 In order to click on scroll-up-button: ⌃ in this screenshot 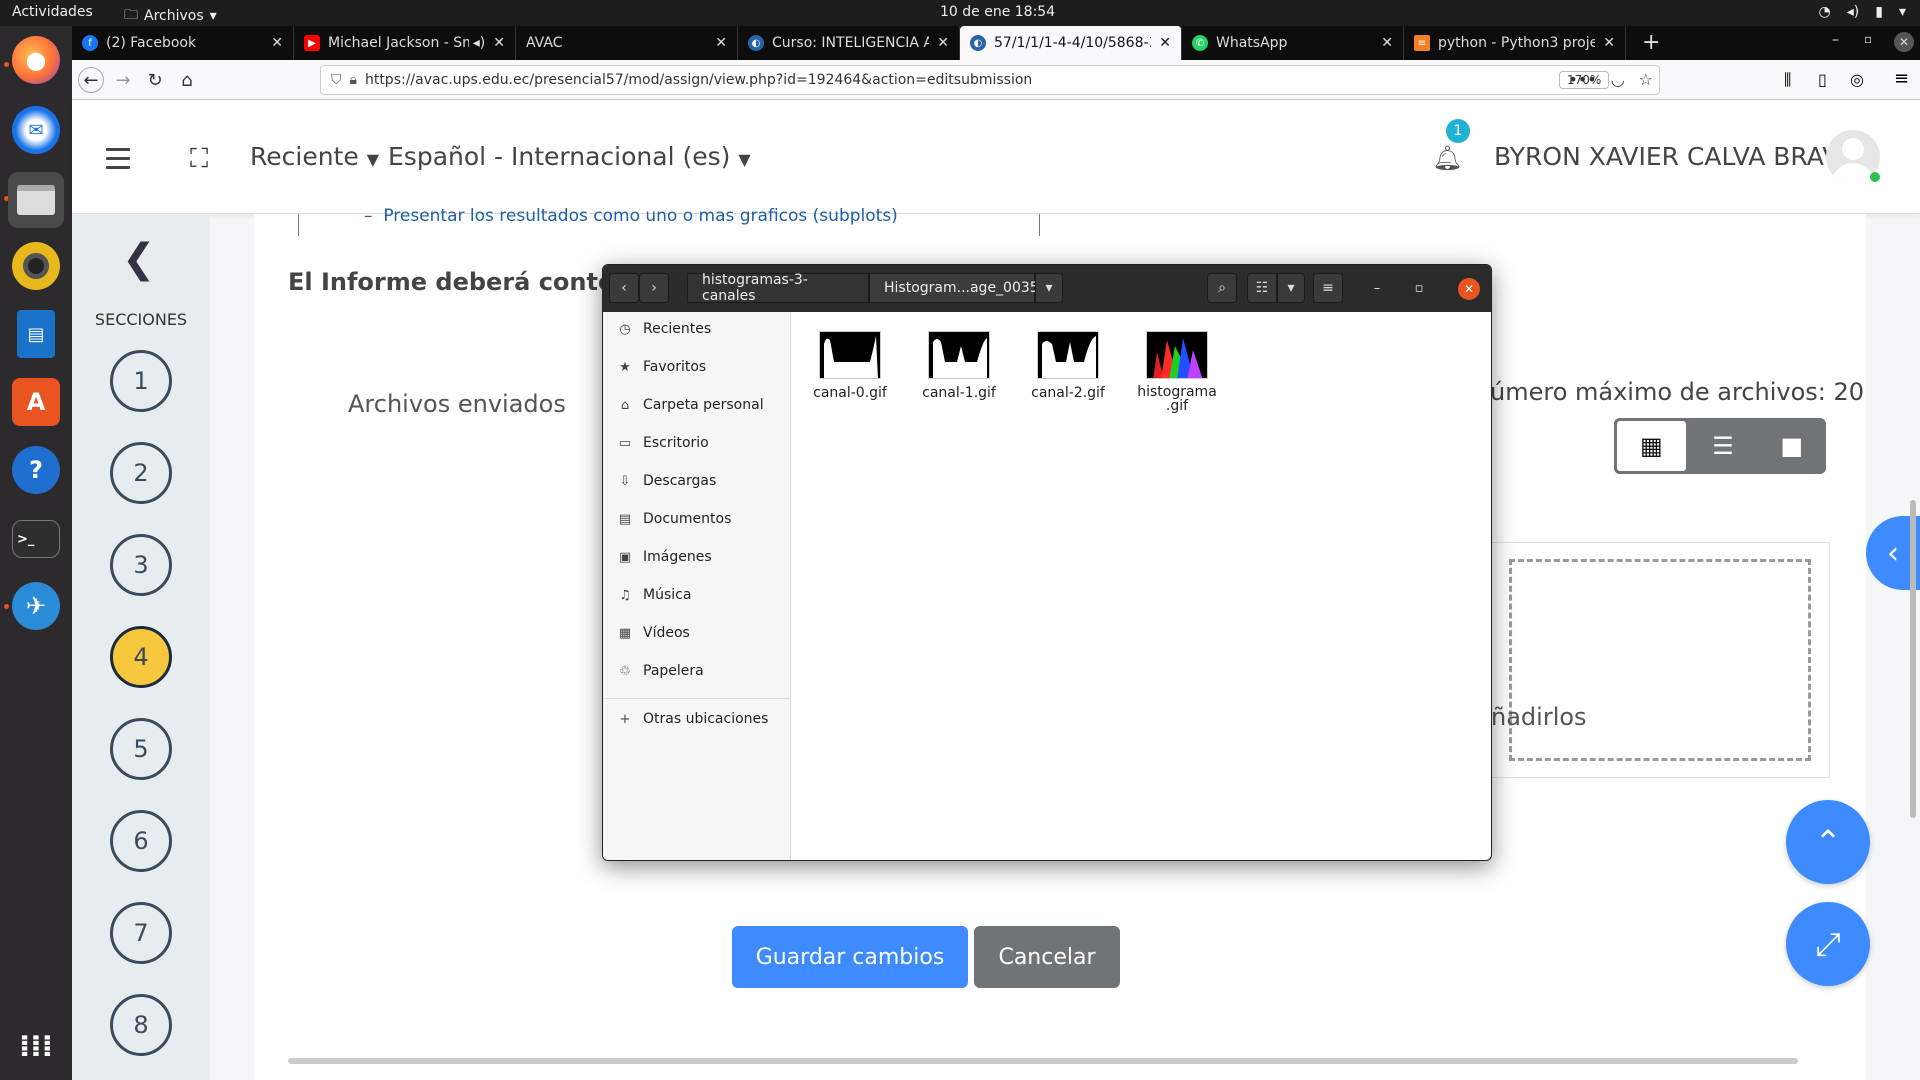, I will do `click(1828, 842)`.